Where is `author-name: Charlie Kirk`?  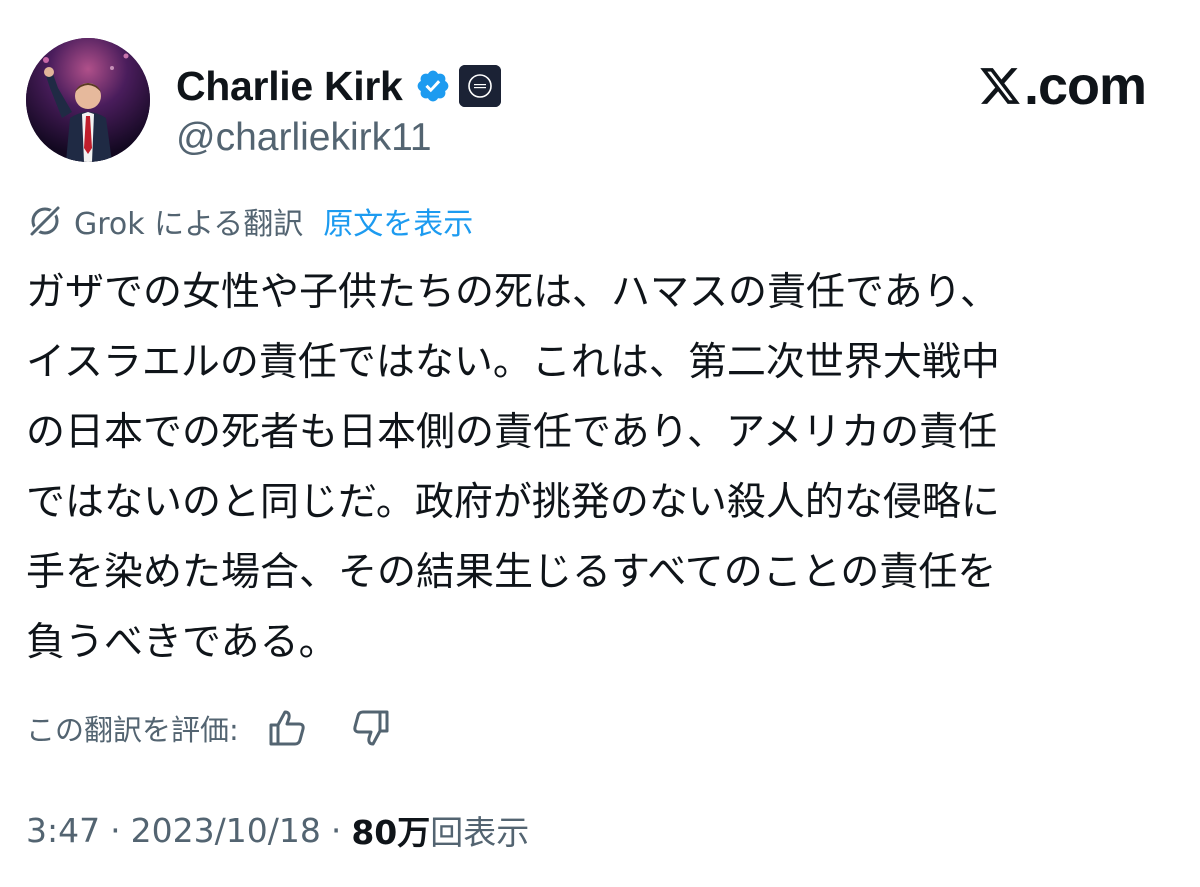 author-name: Charlie Kirk is located at coordinates (289, 86).